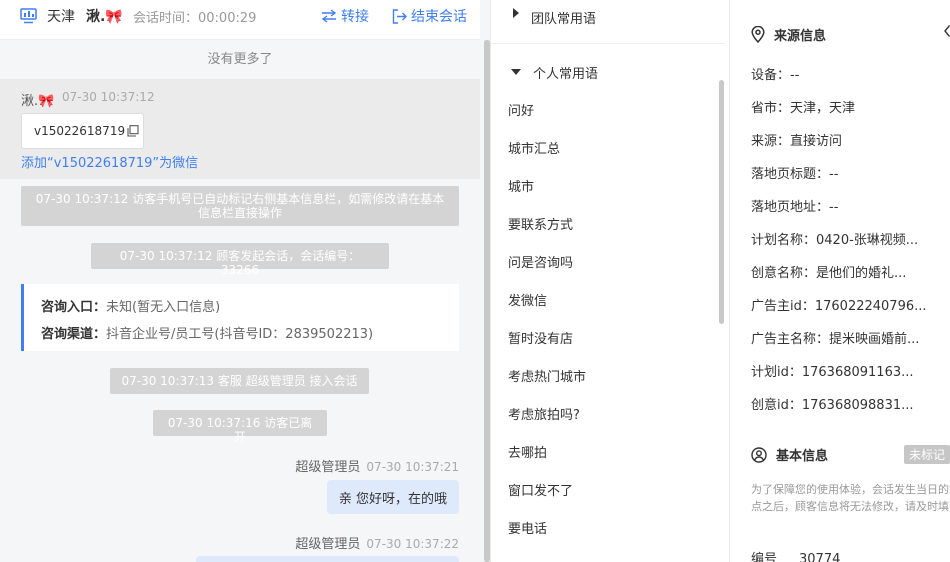 The width and height of the screenshot is (950, 562). What do you see at coordinates (566, 74) in the screenshot?
I see `personal-phrases-label: 个人常用语` at bounding box center [566, 74].